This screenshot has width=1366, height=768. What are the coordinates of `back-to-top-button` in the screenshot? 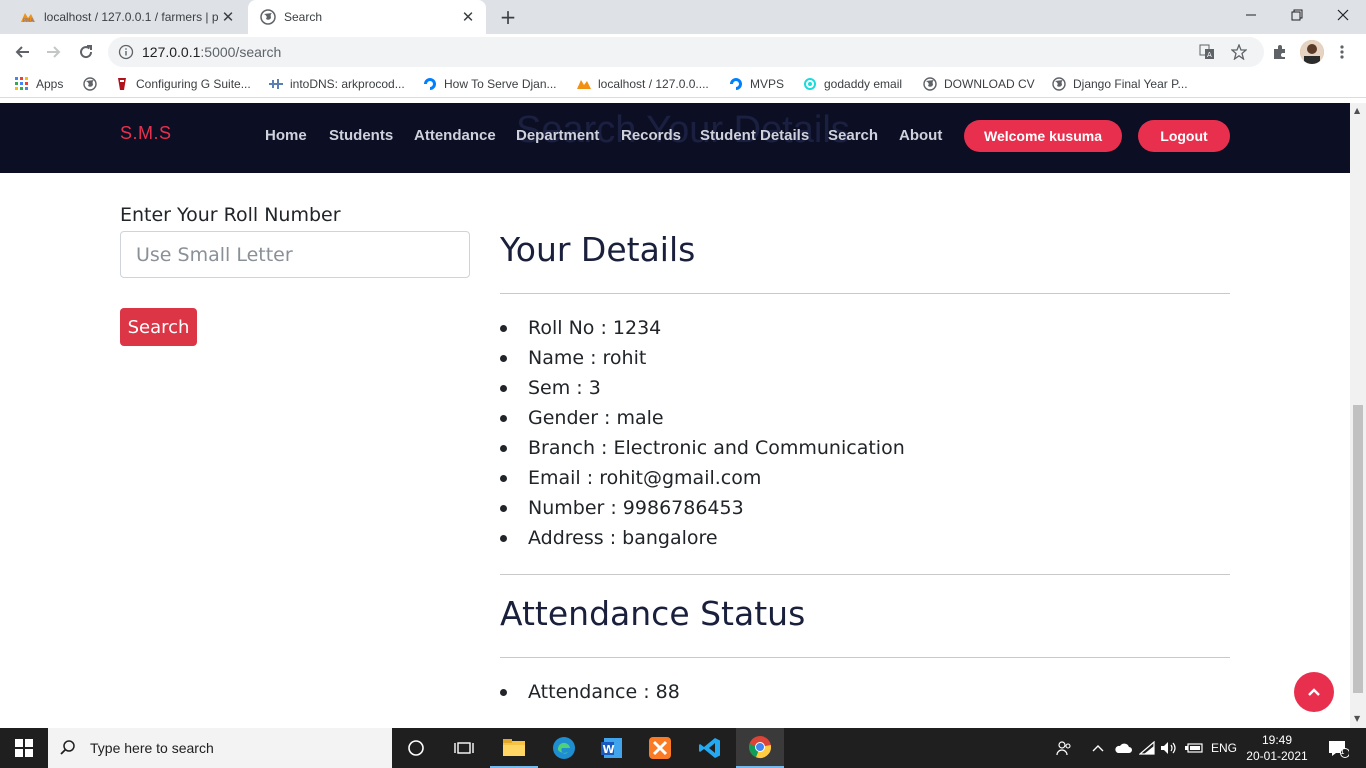 It's located at (1314, 692).